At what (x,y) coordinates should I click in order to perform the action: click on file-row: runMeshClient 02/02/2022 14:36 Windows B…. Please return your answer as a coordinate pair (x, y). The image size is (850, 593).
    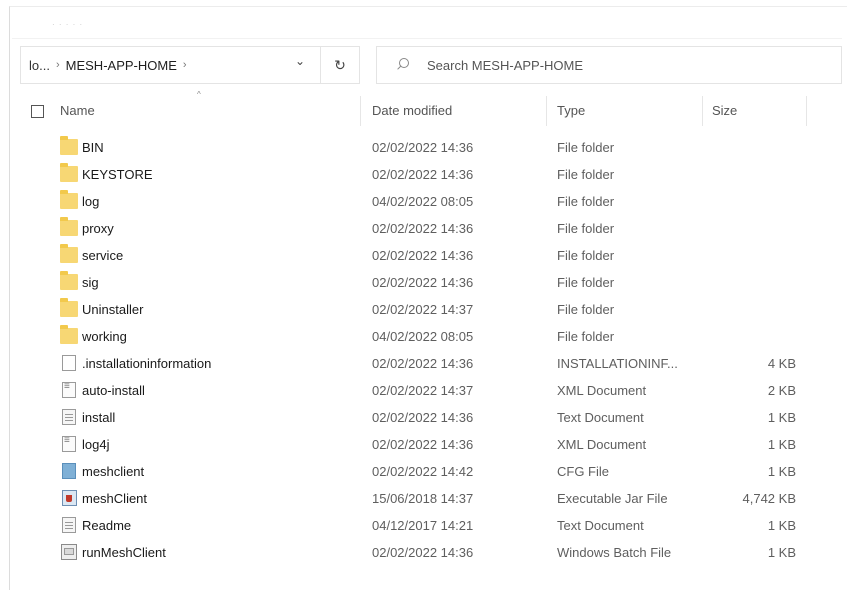
    Looking at the image, I should click on (430, 552).